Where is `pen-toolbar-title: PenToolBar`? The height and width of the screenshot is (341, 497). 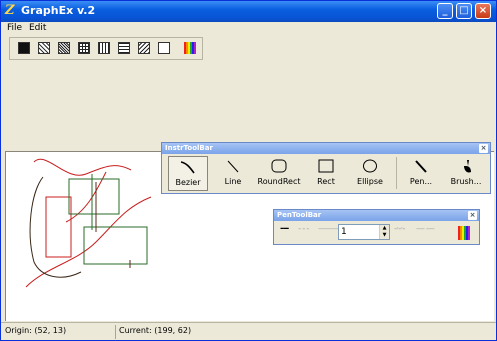 pen-toolbar-title: PenToolBar is located at coordinates (299, 215).